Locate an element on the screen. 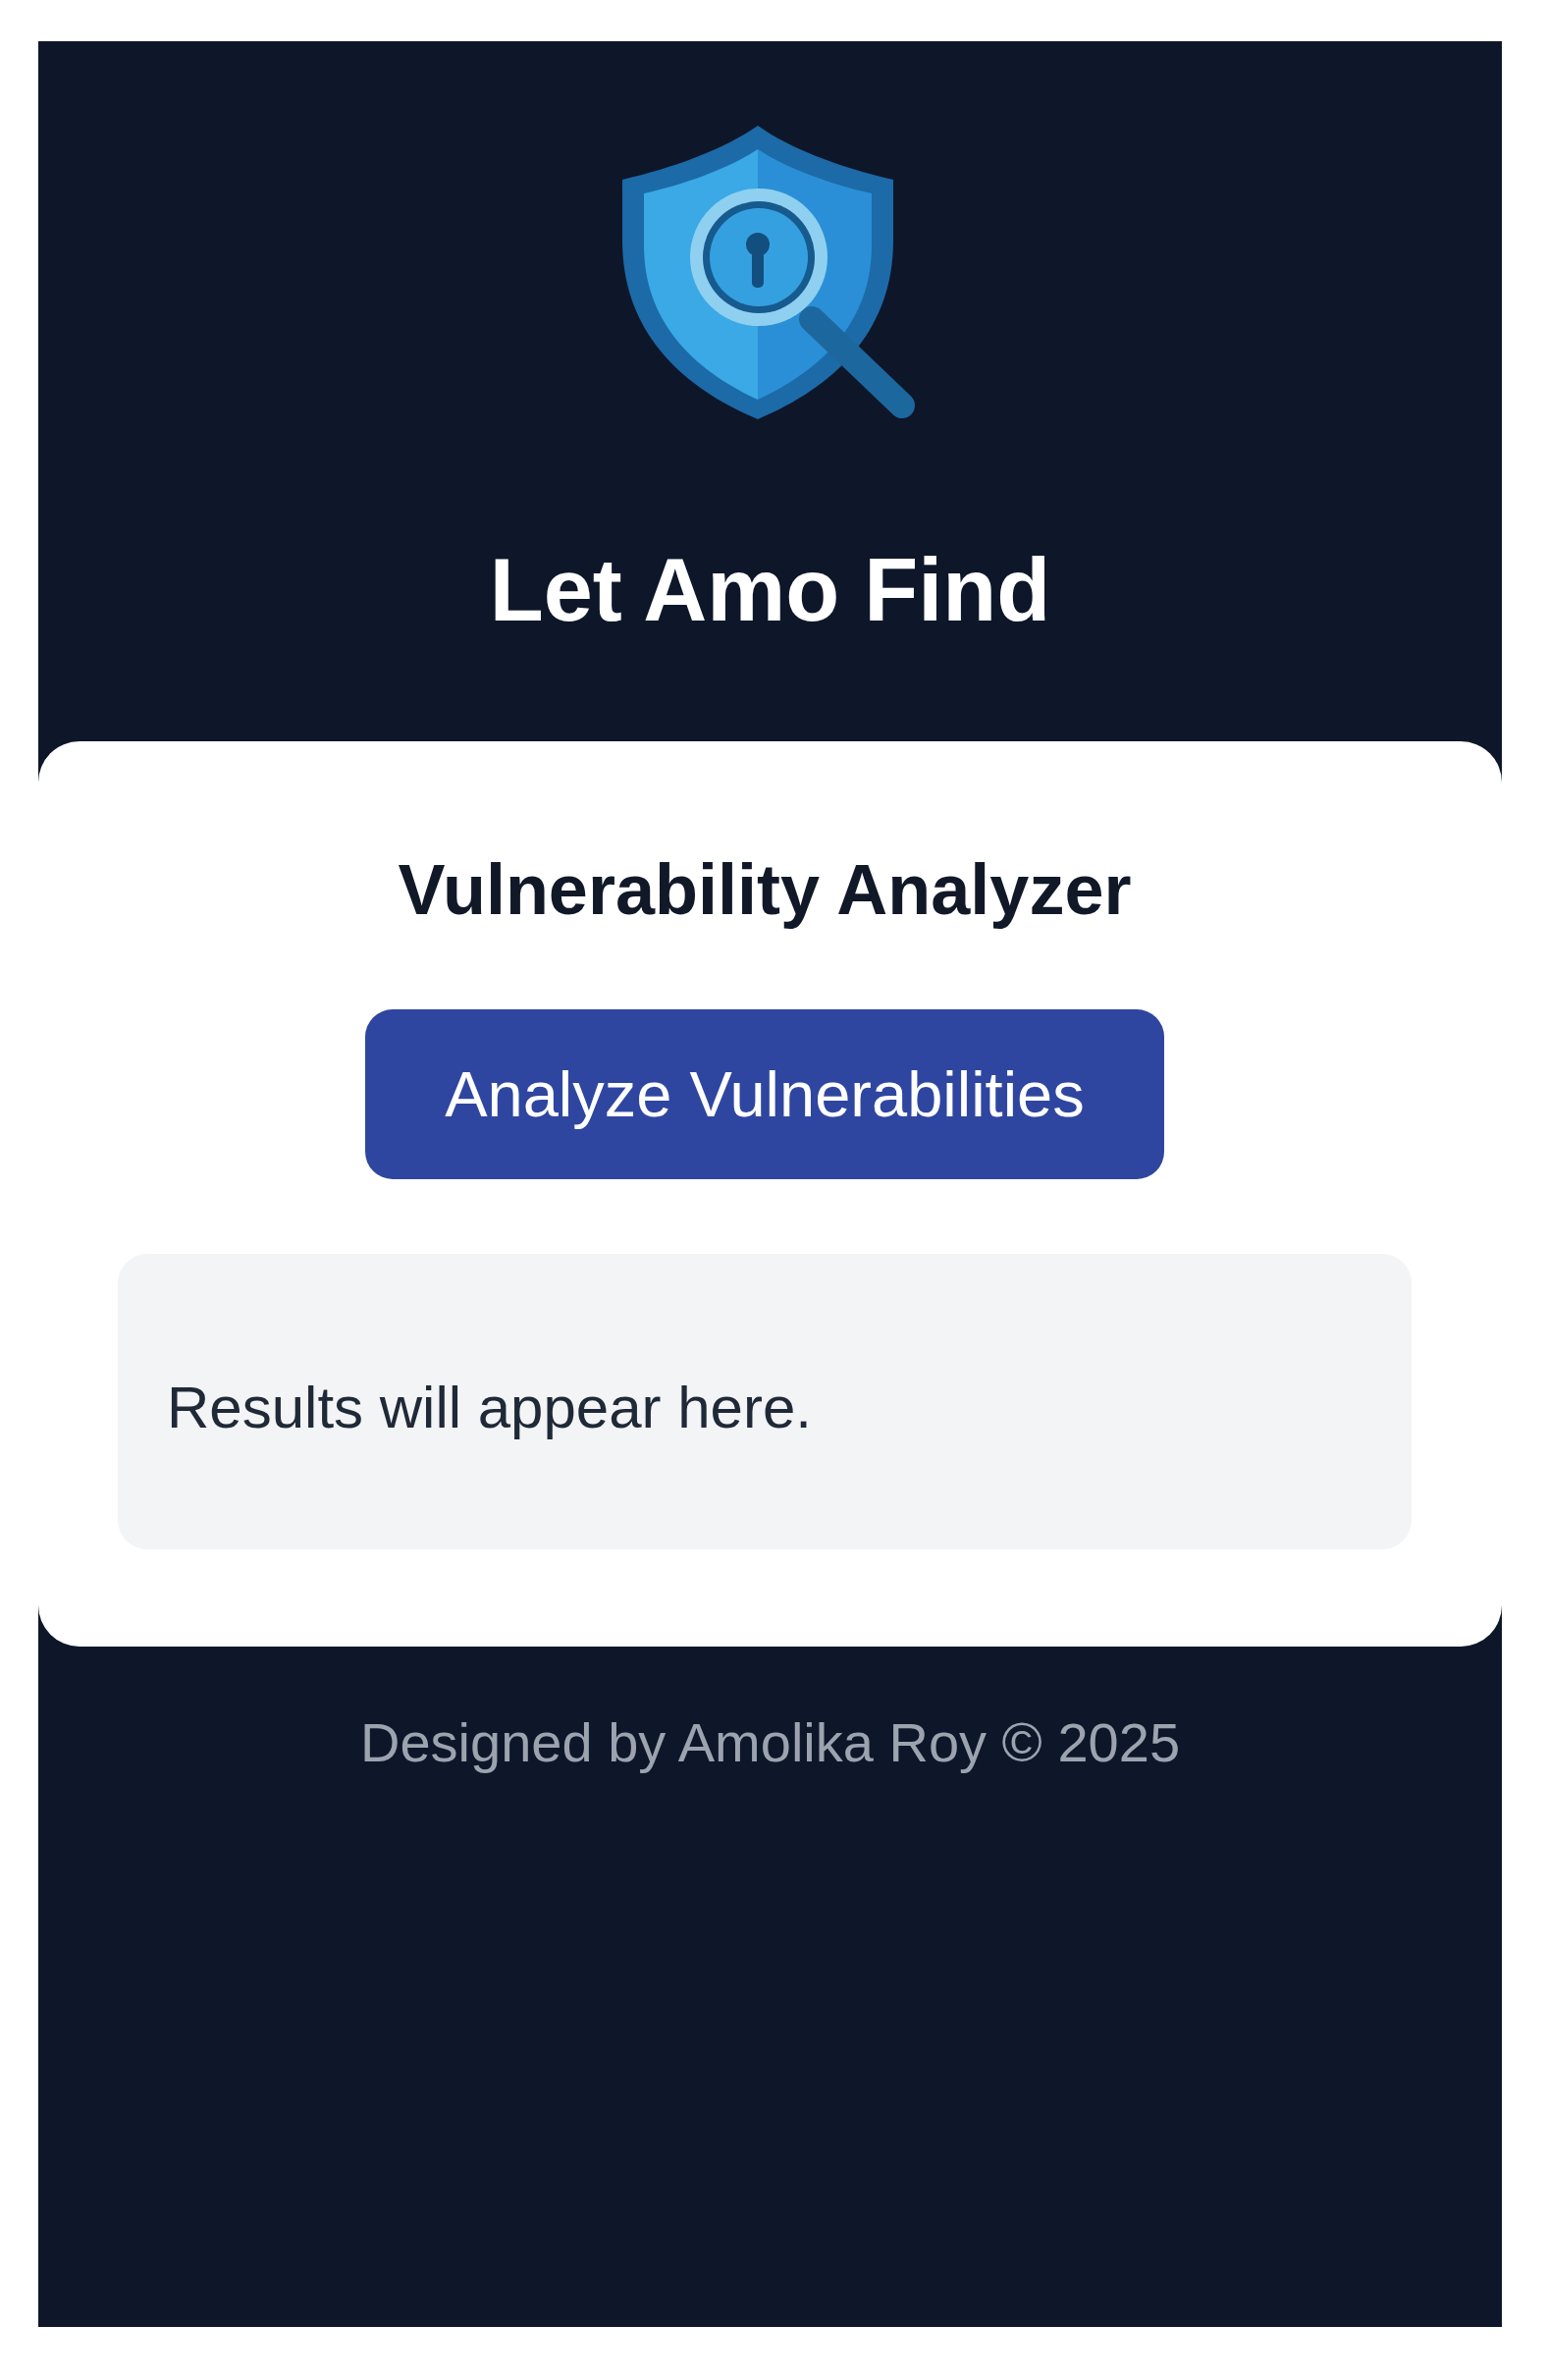  analyze-button: Analyze Vulnerabilities is located at coordinates (764, 1094).